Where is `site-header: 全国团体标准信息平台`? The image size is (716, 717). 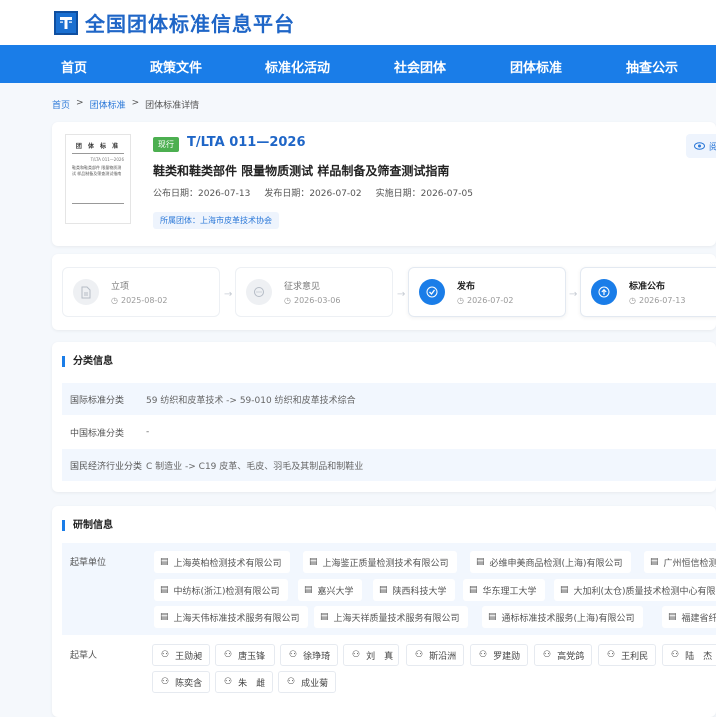
site-header: 全国团体标准信息平台 is located at coordinates (358, 22).